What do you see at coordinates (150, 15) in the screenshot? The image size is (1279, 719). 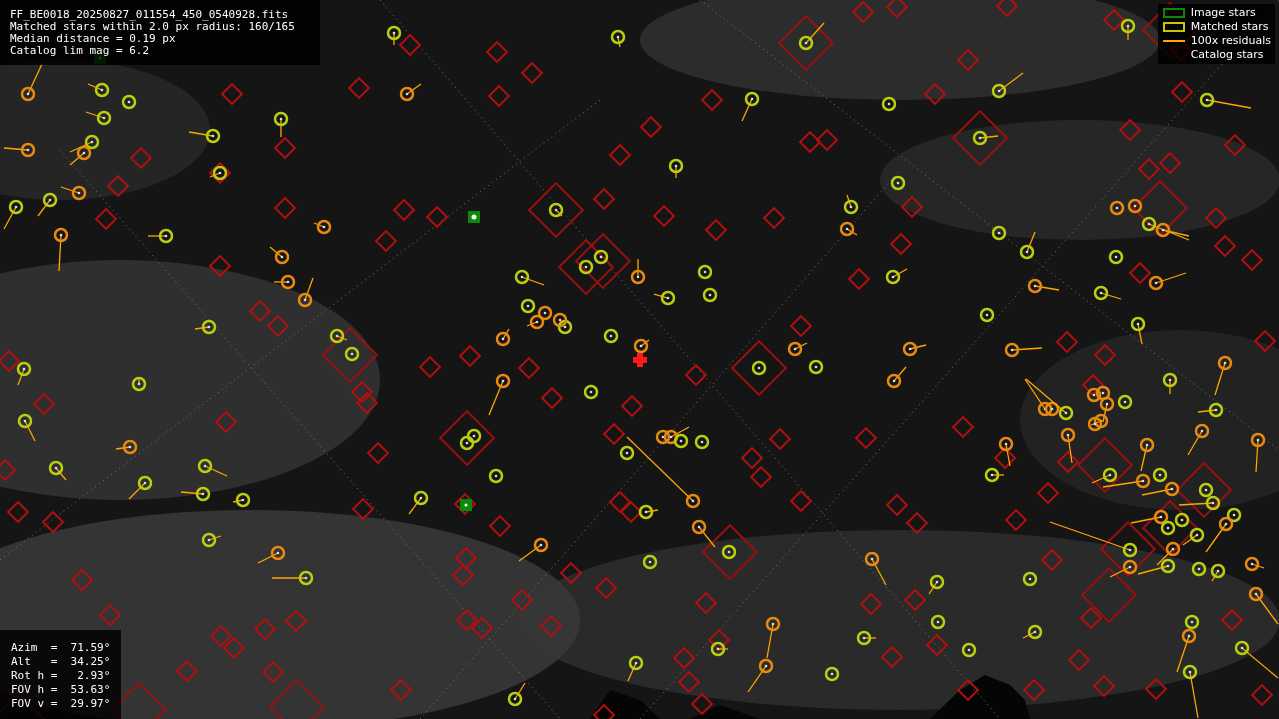 I see `info-text: FF_BE0018_20250827_011554_450_0540928.fits` at bounding box center [150, 15].